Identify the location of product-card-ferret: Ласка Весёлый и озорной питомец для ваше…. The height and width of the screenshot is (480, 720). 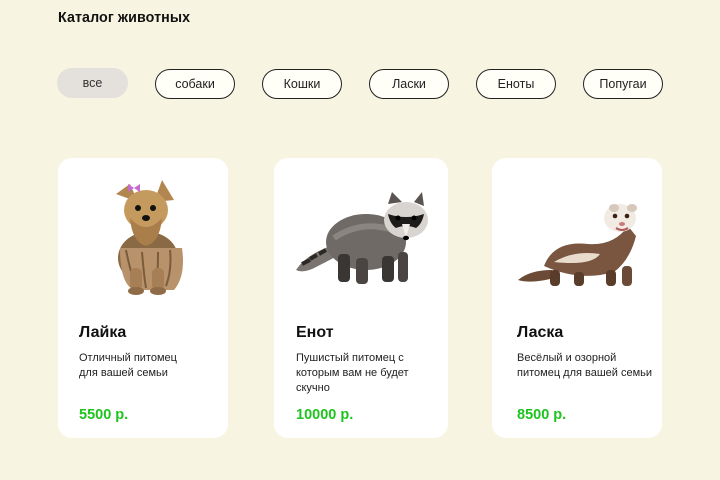
(577, 298).